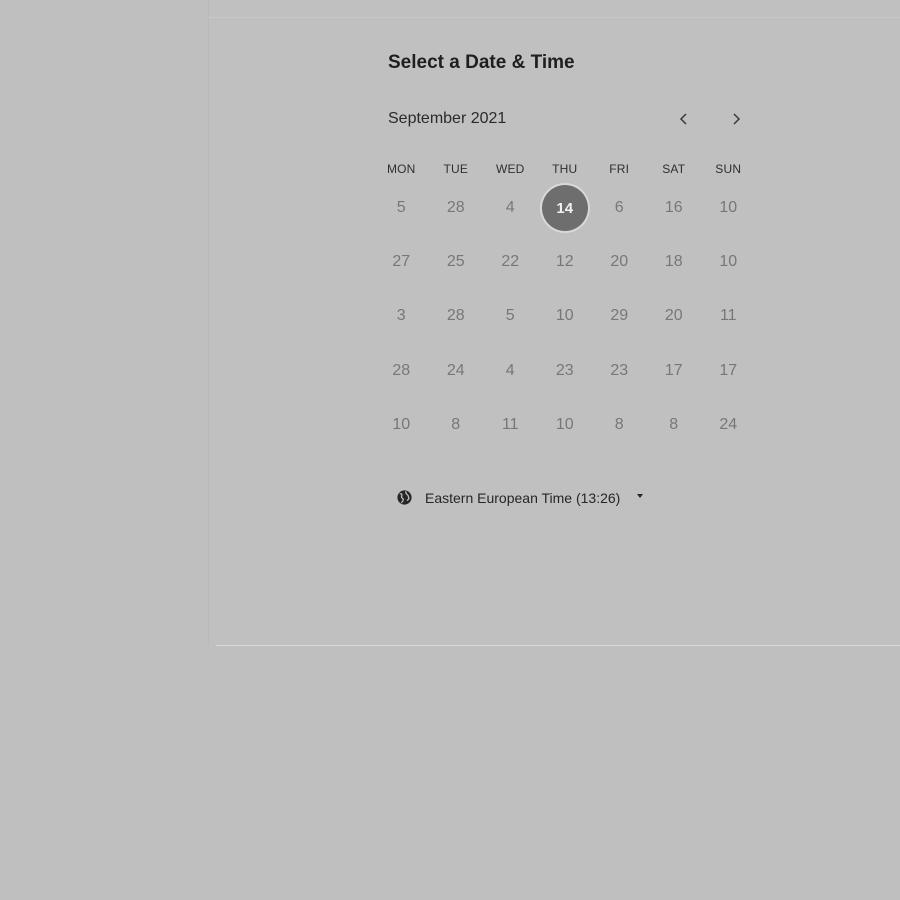 The image size is (900, 900). I want to click on calendar-day-number: 18, so click(673, 262).